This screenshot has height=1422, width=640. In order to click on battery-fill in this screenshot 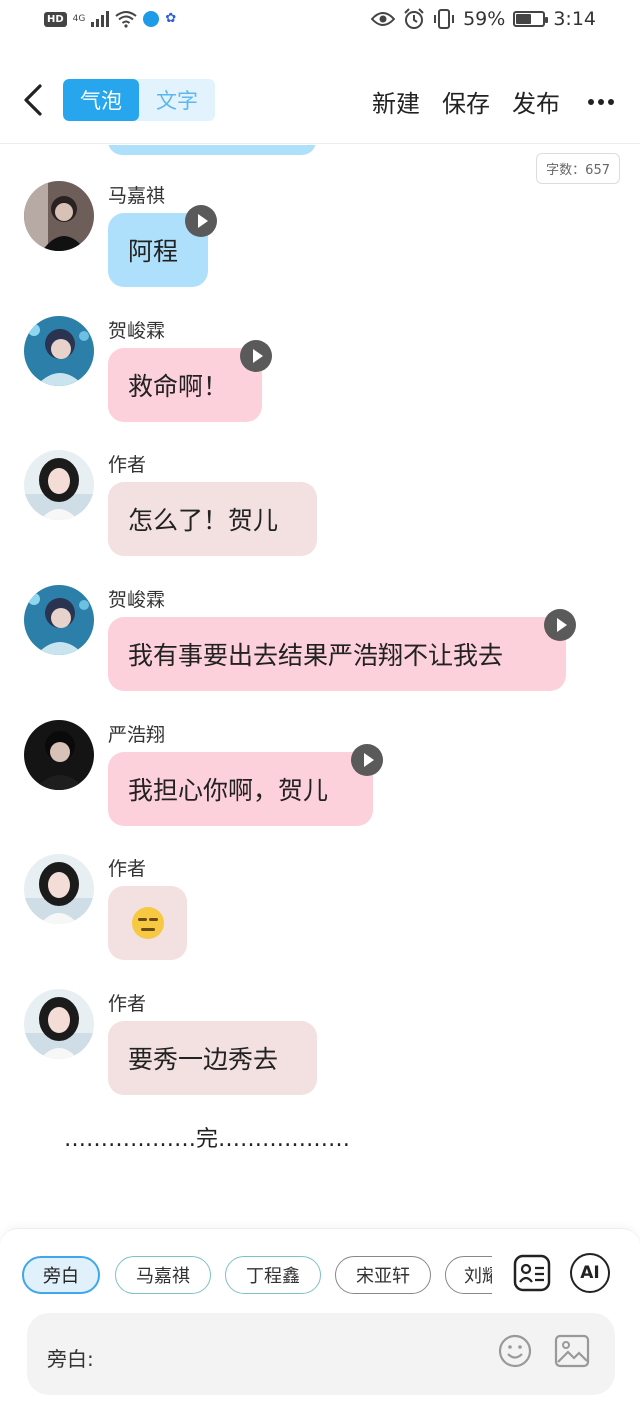, I will do `click(524, 19)`.